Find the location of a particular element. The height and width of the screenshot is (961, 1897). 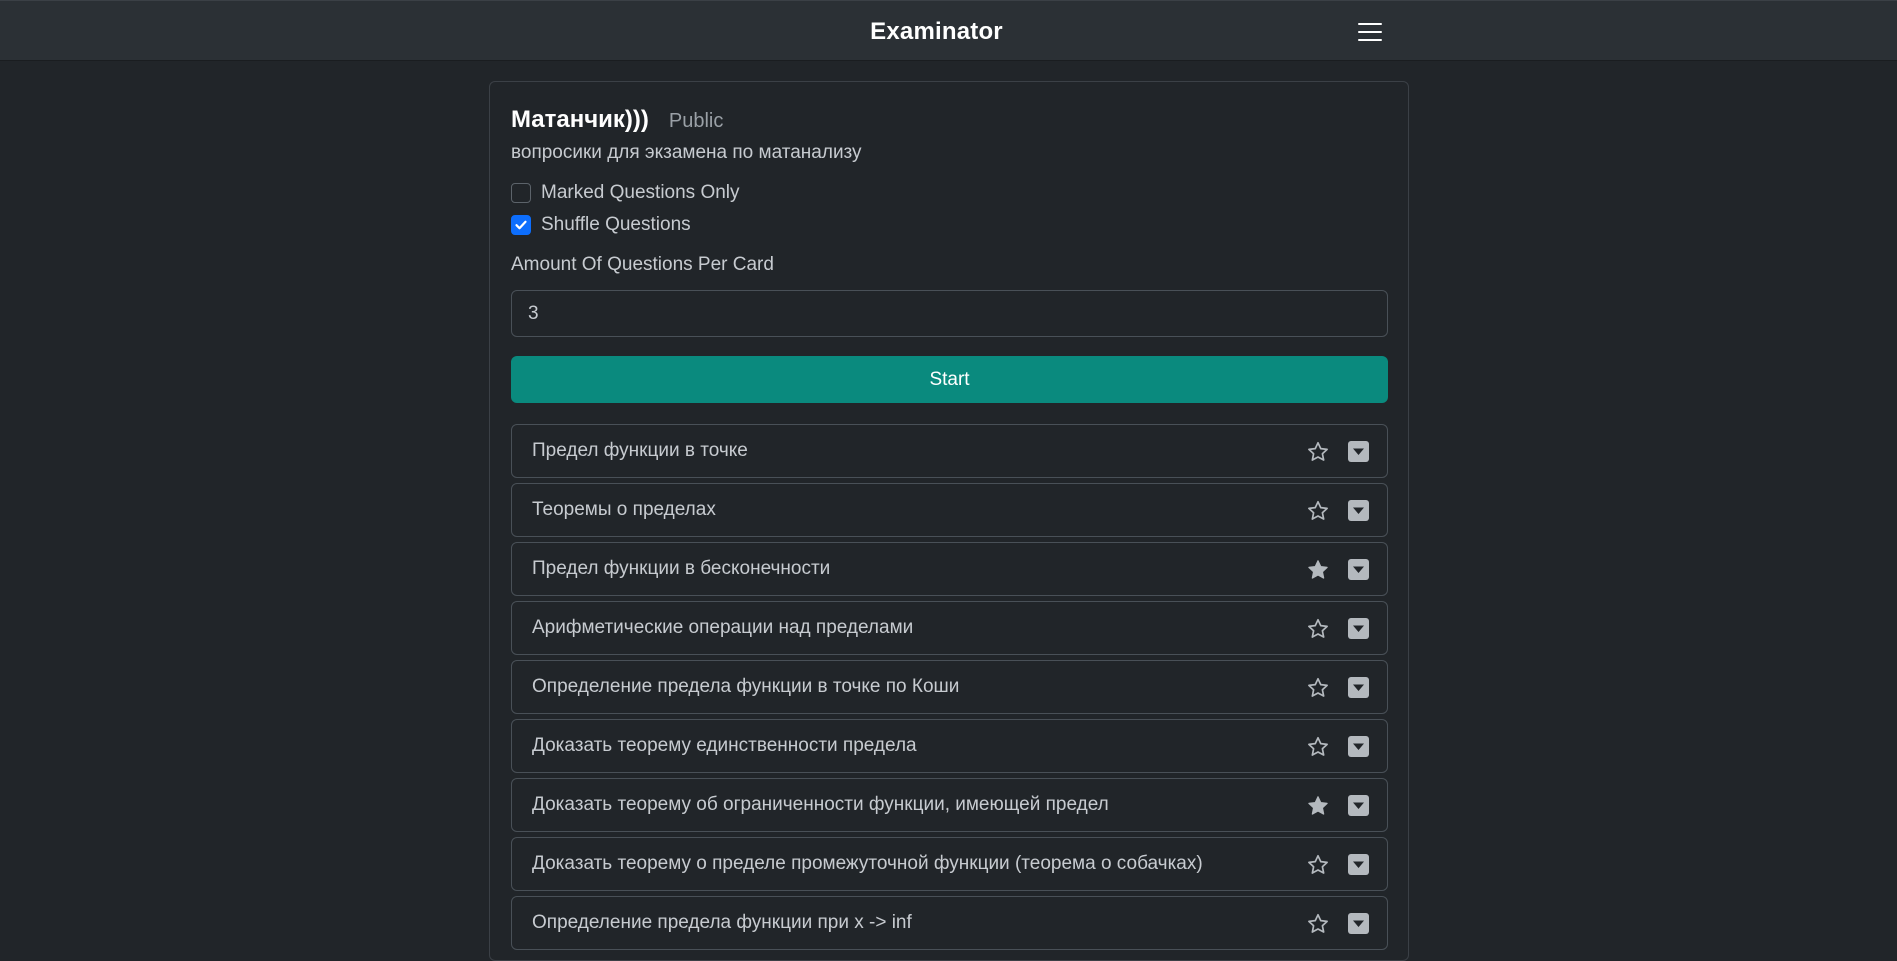

amount-label: Amount Of Questions Per Card is located at coordinates (642, 264).